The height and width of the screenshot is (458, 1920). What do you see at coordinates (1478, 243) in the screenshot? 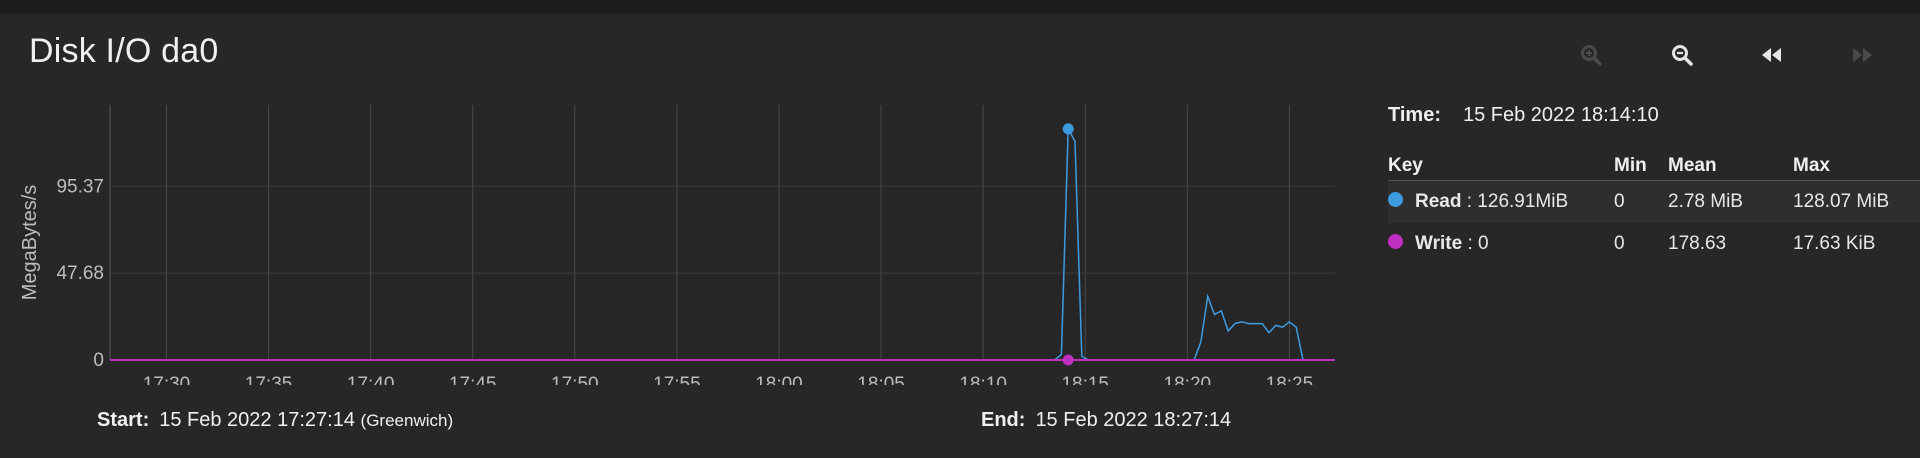
I see `legend-current-write: : 0` at bounding box center [1478, 243].